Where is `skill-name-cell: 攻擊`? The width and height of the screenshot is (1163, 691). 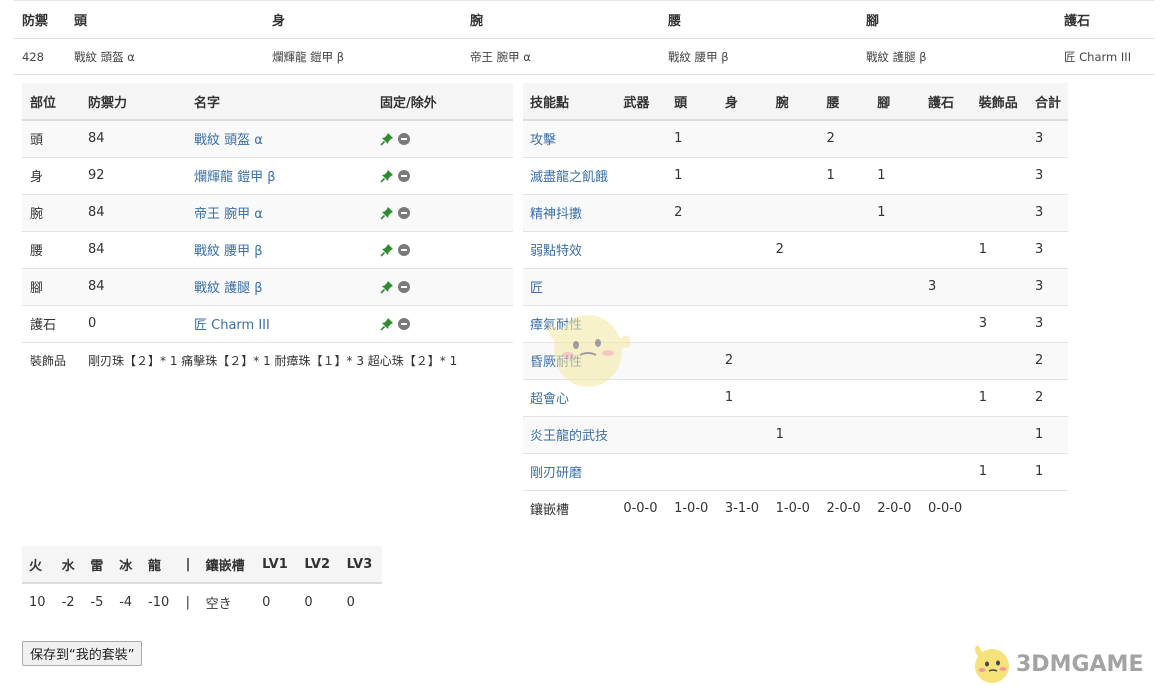 skill-name-cell: 攻擊 is located at coordinates (569, 138).